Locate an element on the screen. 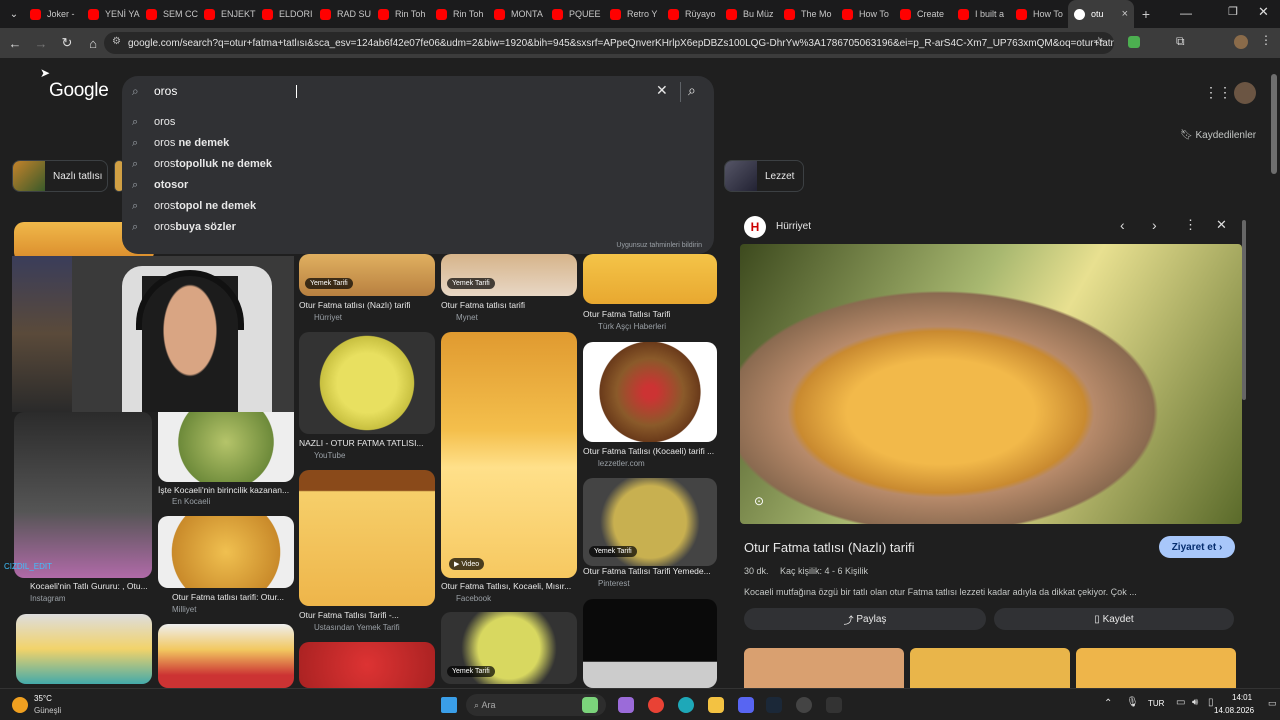 The height and width of the screenshot is (720, 1280). result-source: Ustasından Yemek Tarifi is located at coordinates (357, 627).